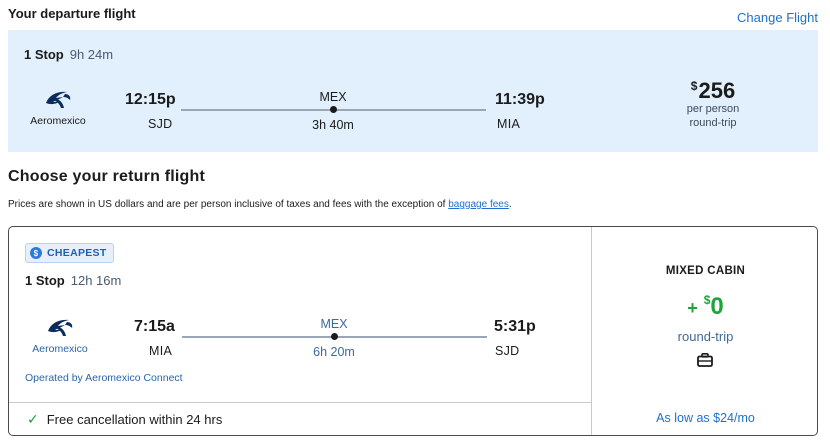 This screenshot has width=830, height=444. What do you see at coordinates (478, 204) in the screenshot?
I see `baggage-fees-link: baggage fees` at bounding box center [478, 204].